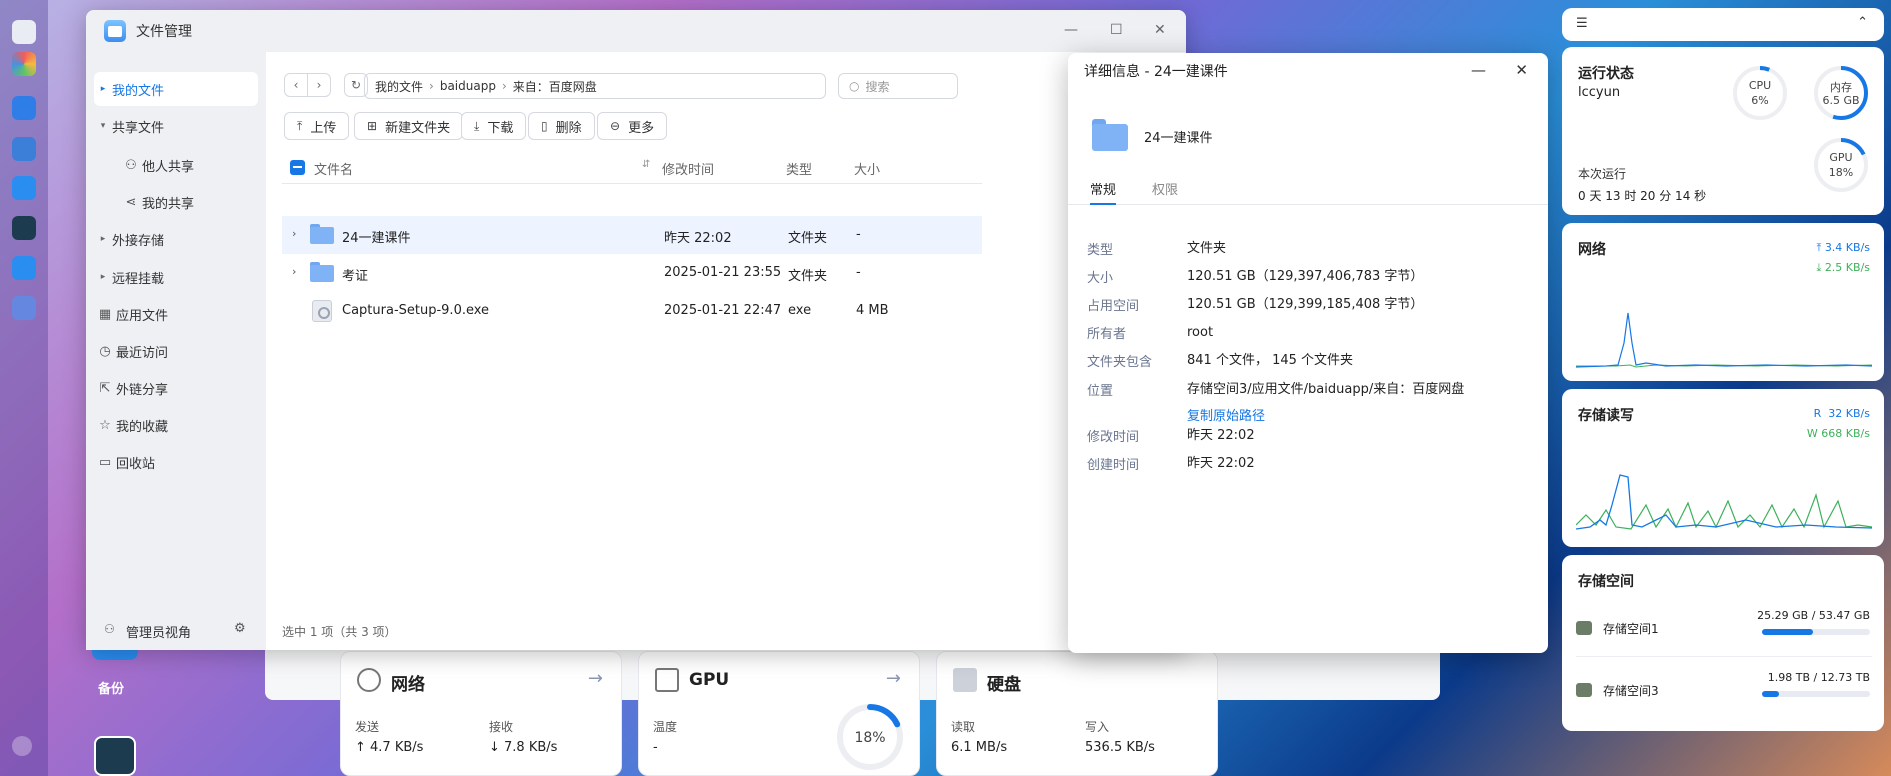  I want to click on more-button: ⊖ 更多, so click(632, 126).